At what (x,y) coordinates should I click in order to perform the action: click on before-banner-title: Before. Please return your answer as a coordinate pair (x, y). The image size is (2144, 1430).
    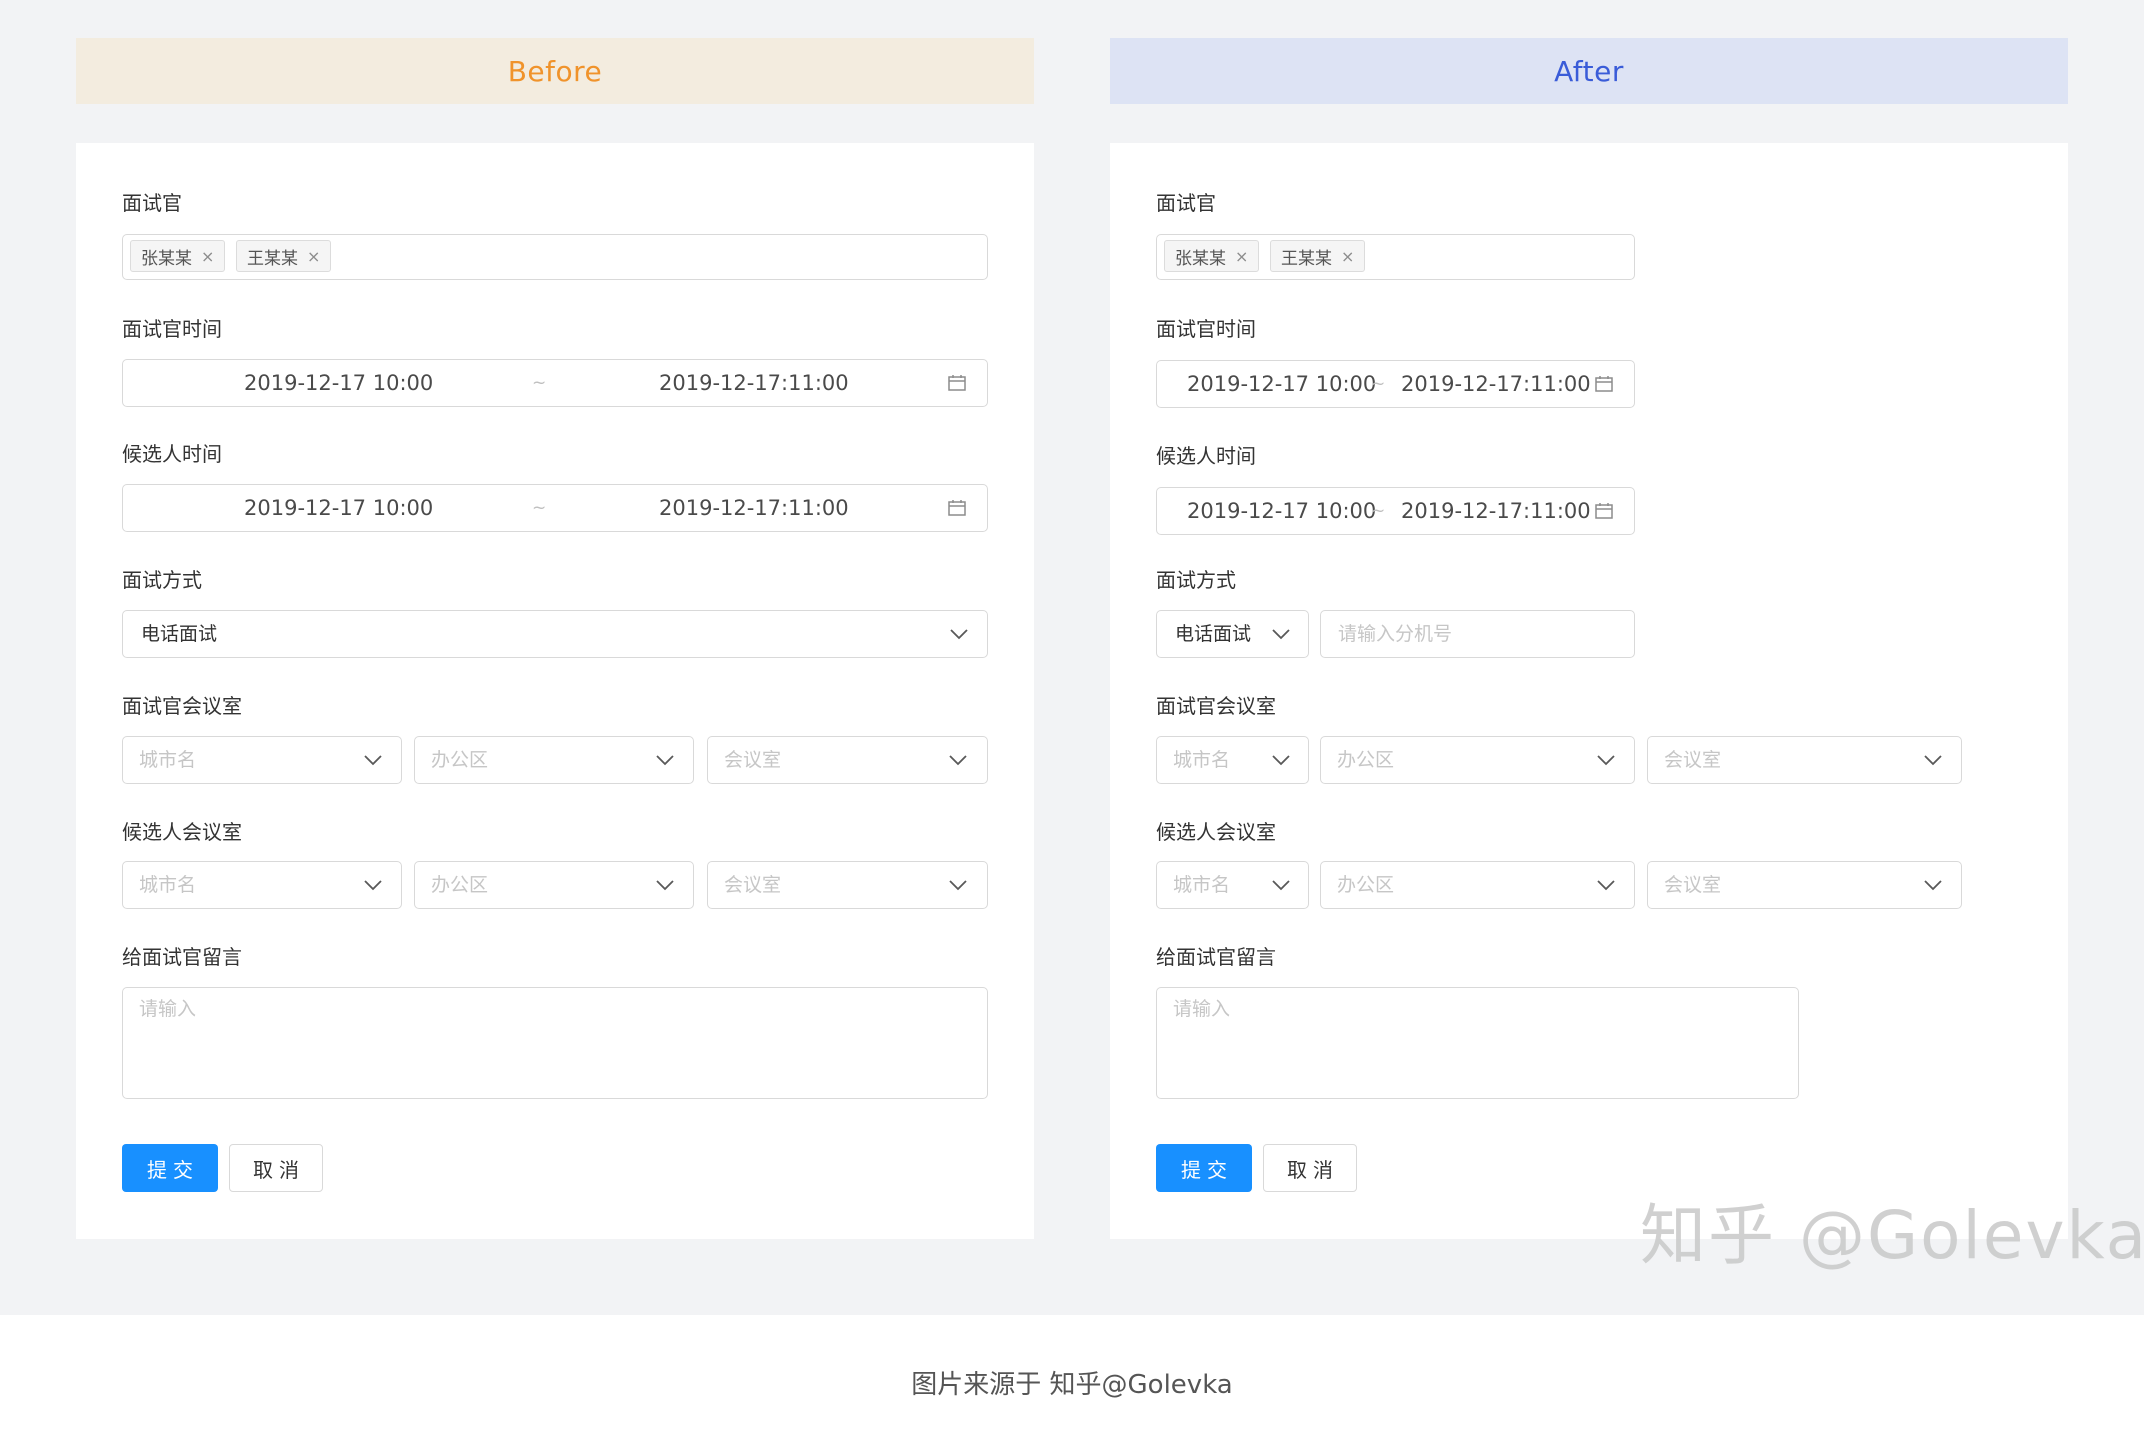
    Looking at the image, I should click on (555, 71).